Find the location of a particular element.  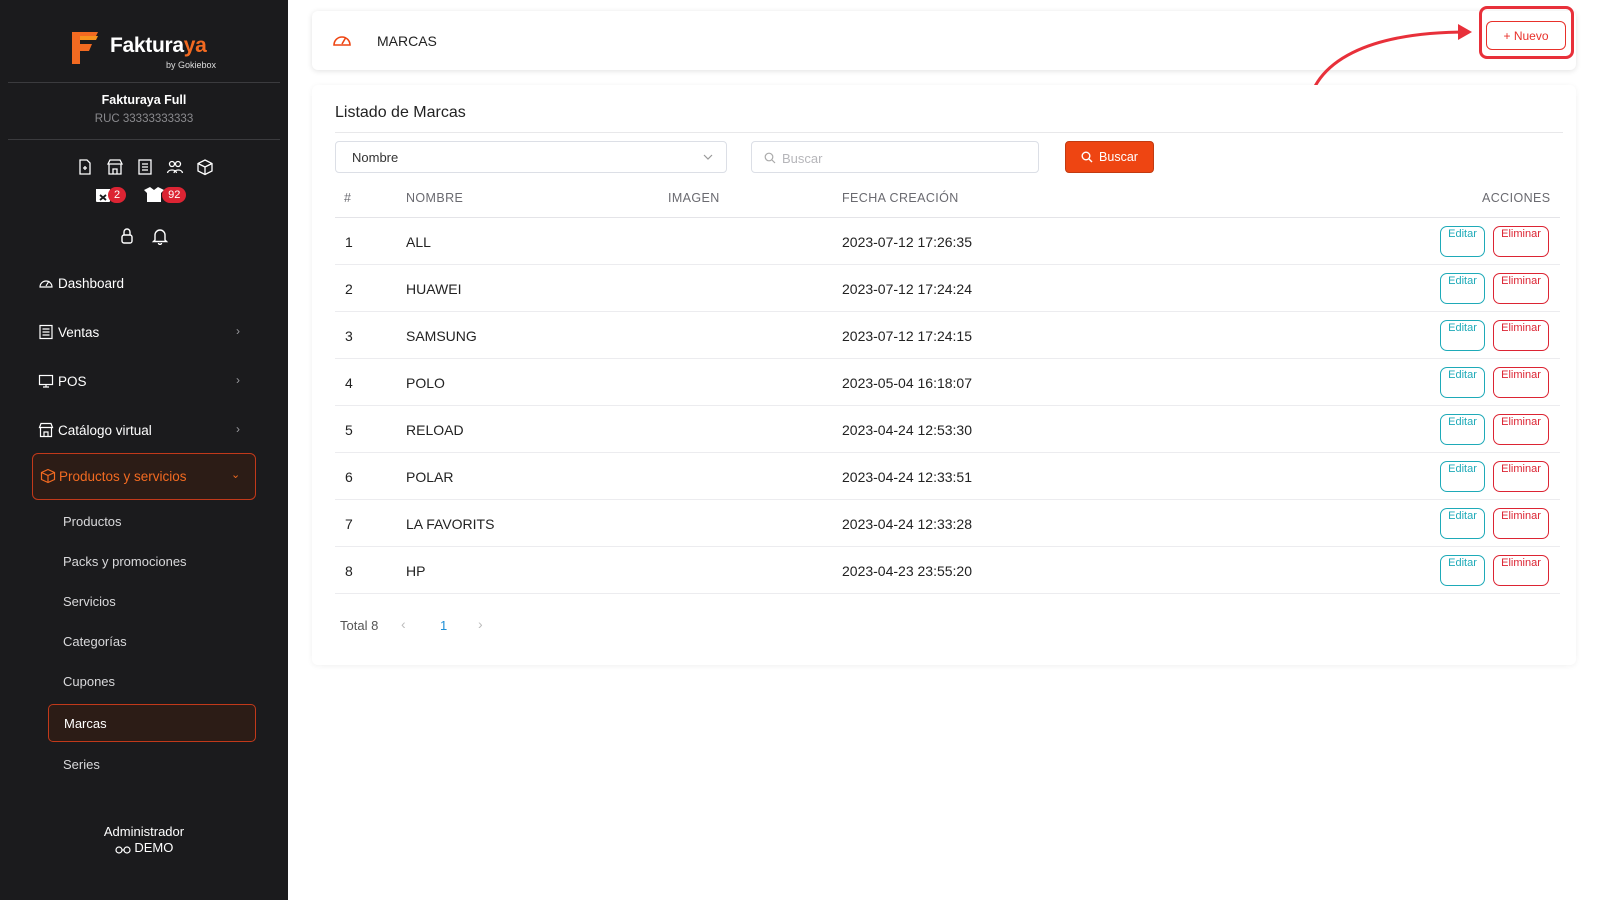

user-role: Administrador is located at coordinates (144, 831).